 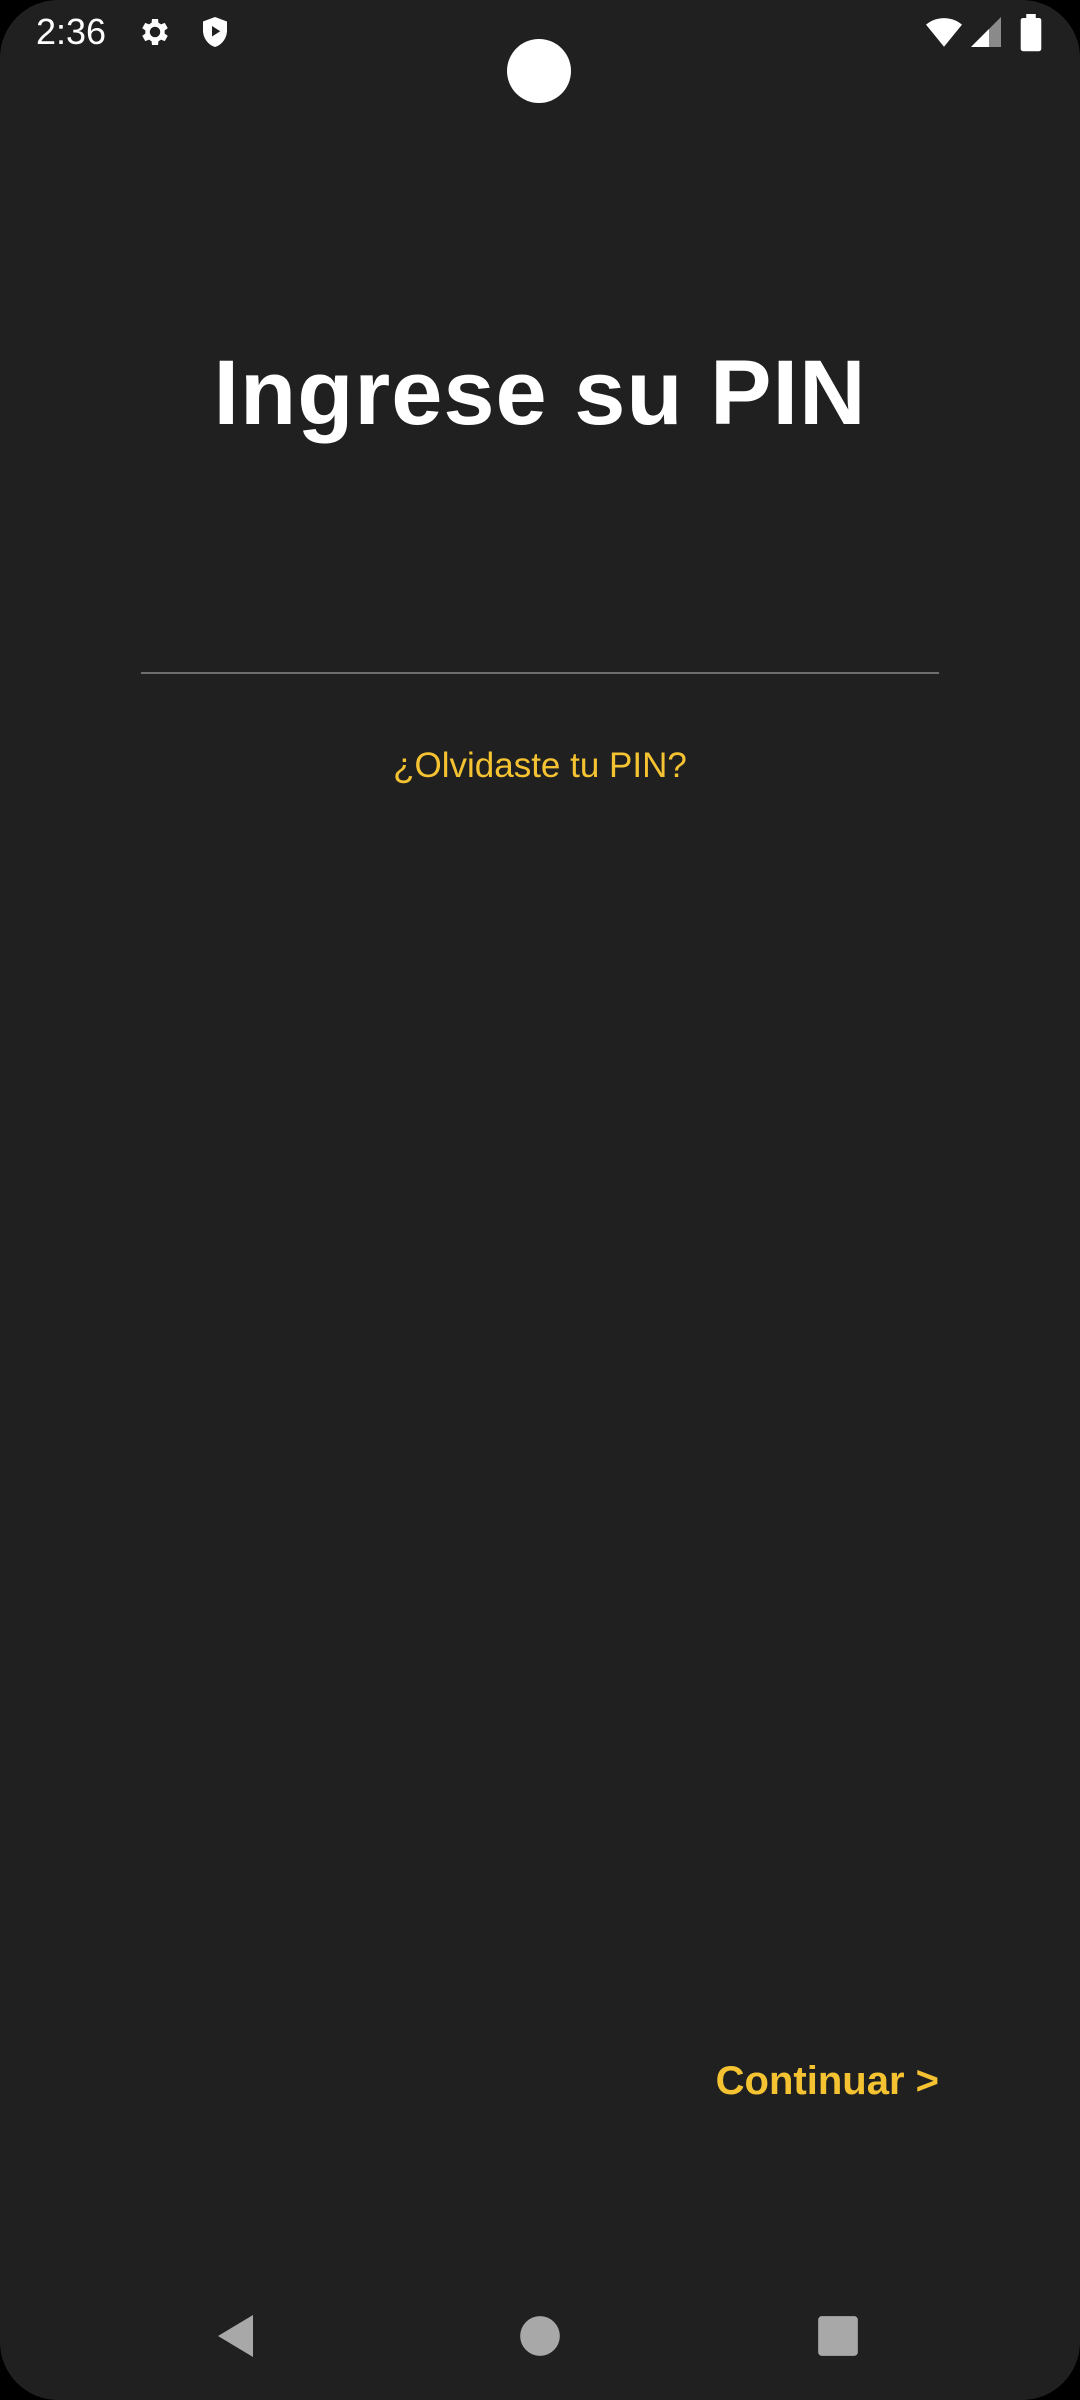 What do you see at coordinates (71, 31) in the screenshot?
I see `status-time: 2:36` at bounding box center [71, 31].